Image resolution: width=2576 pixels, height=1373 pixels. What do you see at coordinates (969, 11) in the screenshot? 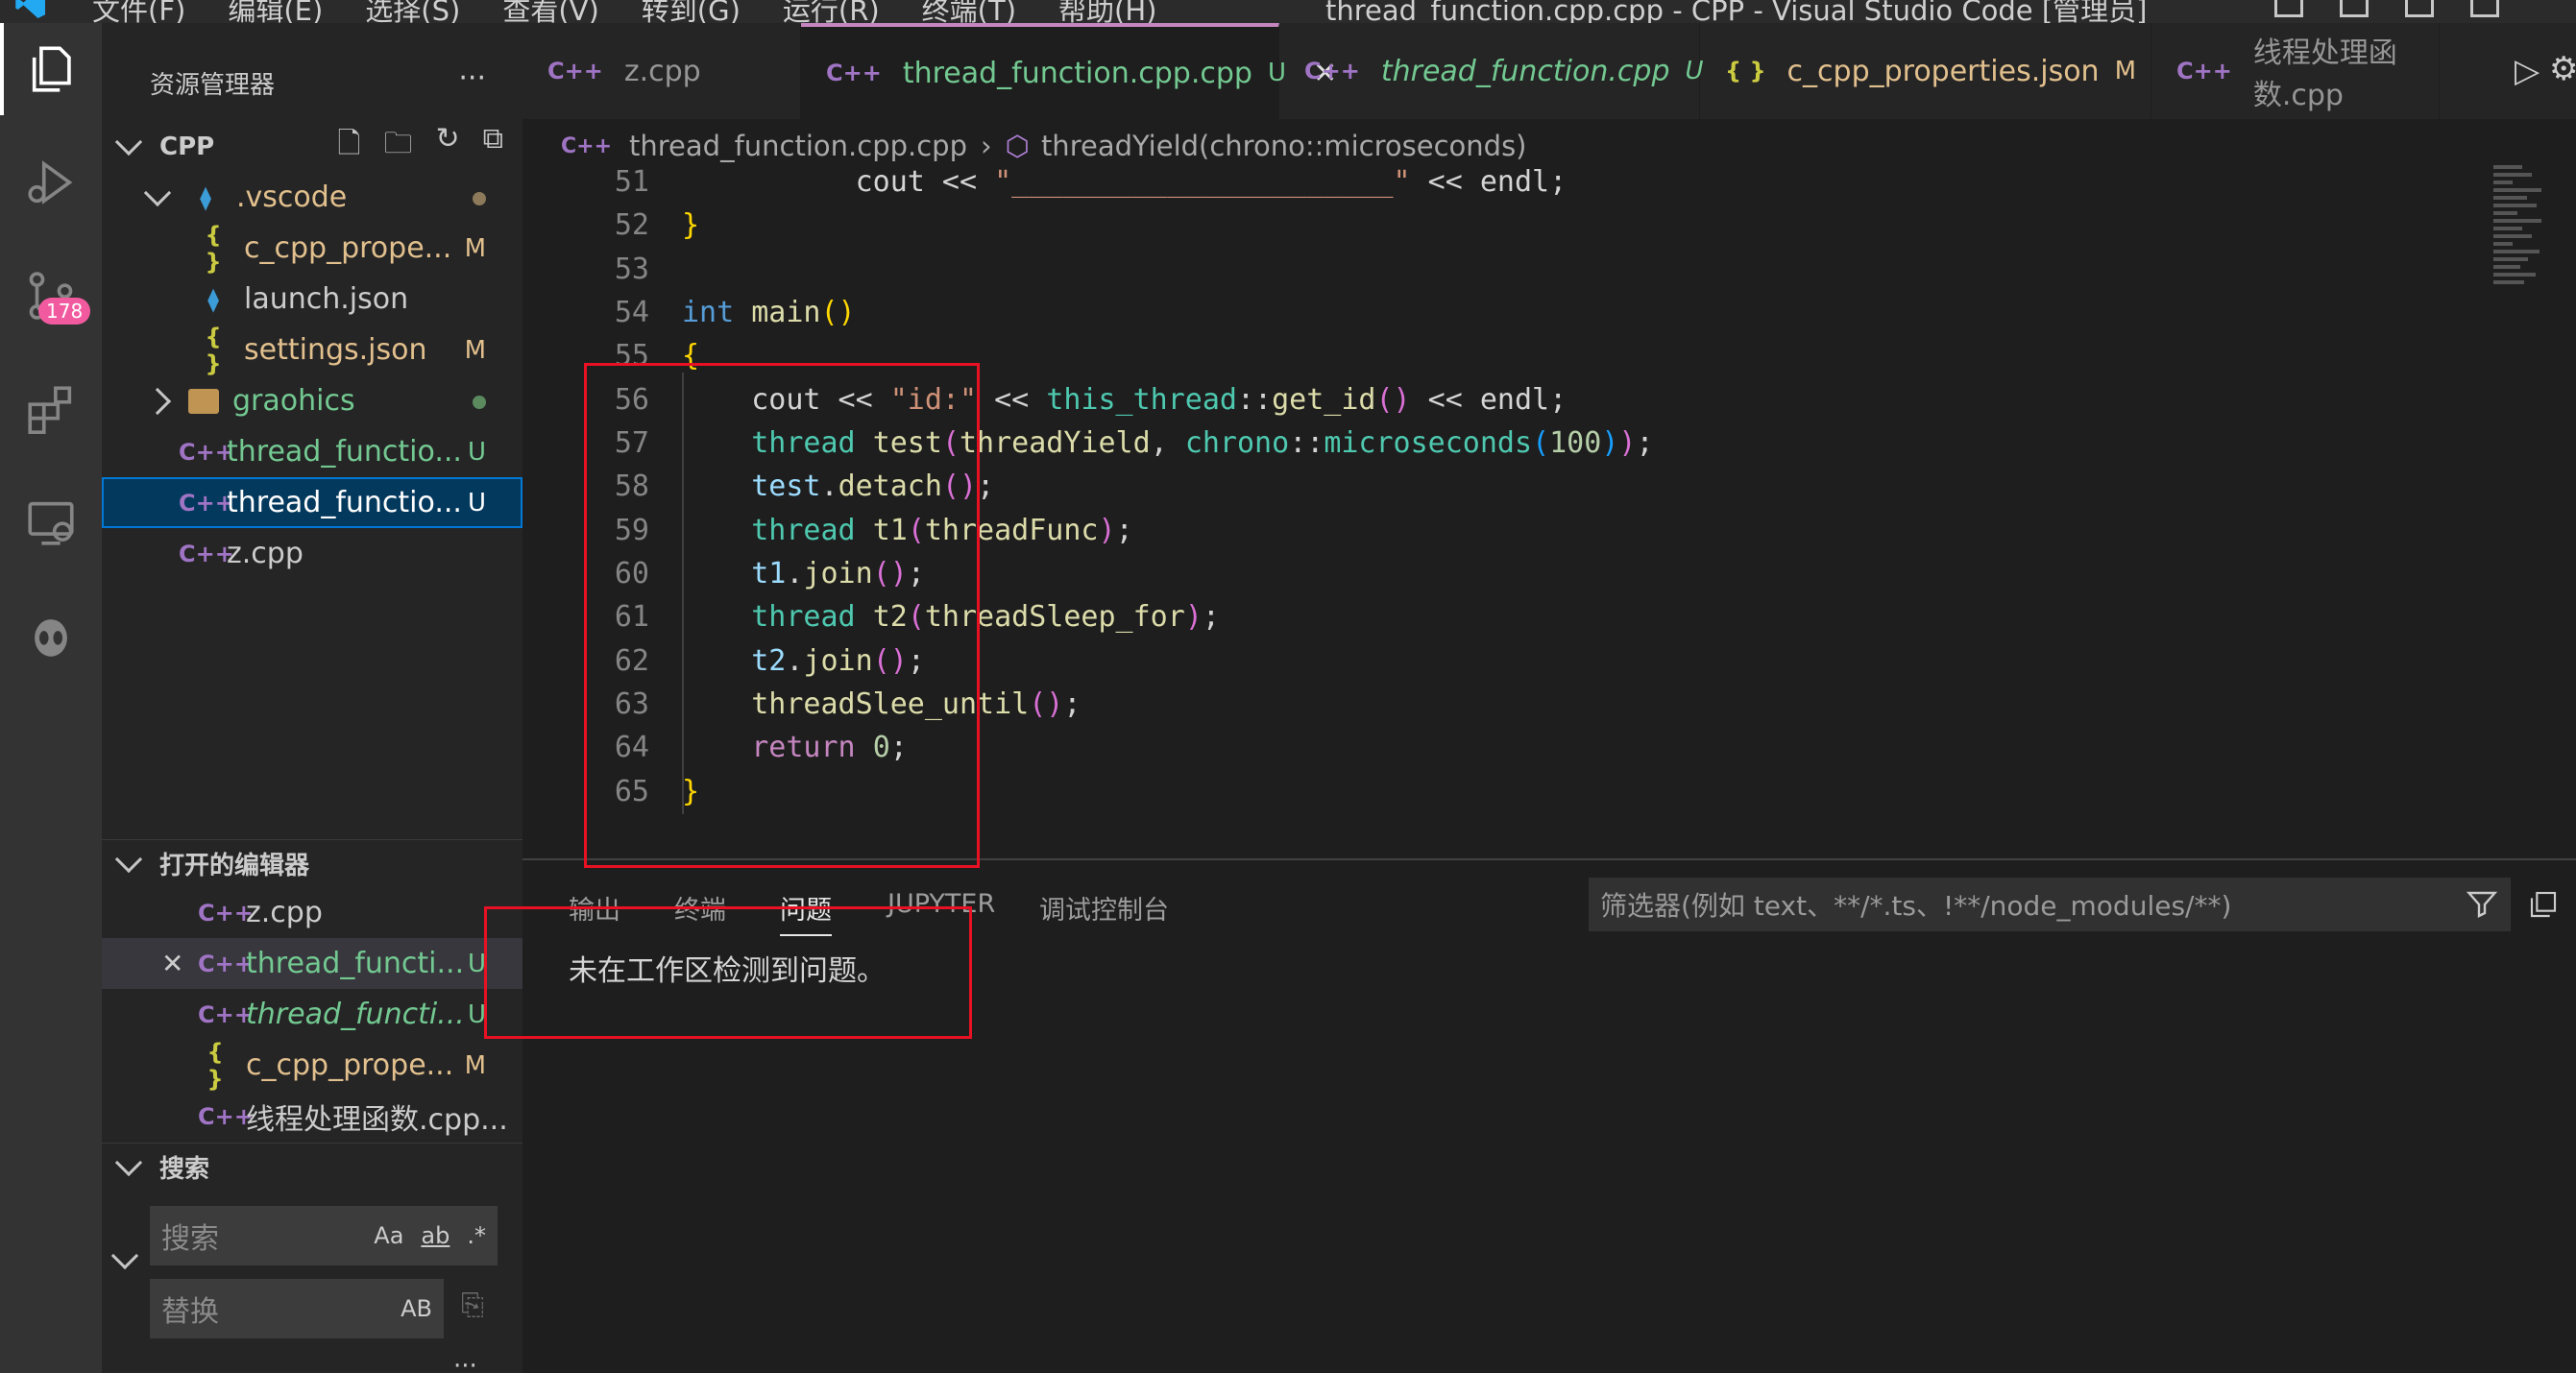
I see `menu-terminal: 终端(T)` at bounding box center [969, 11].